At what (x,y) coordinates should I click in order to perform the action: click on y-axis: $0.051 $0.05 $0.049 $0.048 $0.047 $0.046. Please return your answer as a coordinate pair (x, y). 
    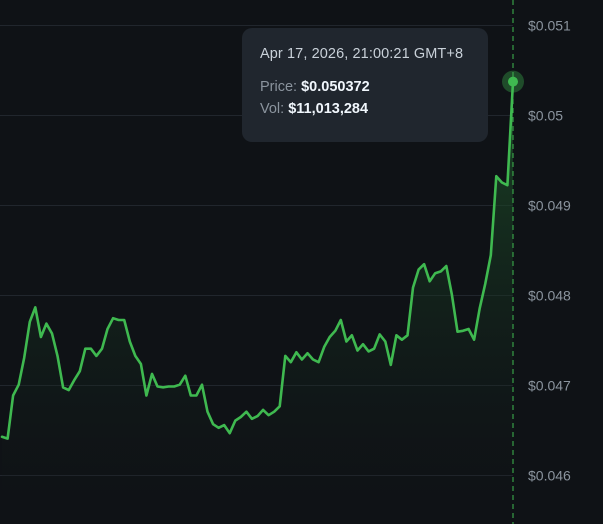
    Looking at the image, I should click on (549, 251).